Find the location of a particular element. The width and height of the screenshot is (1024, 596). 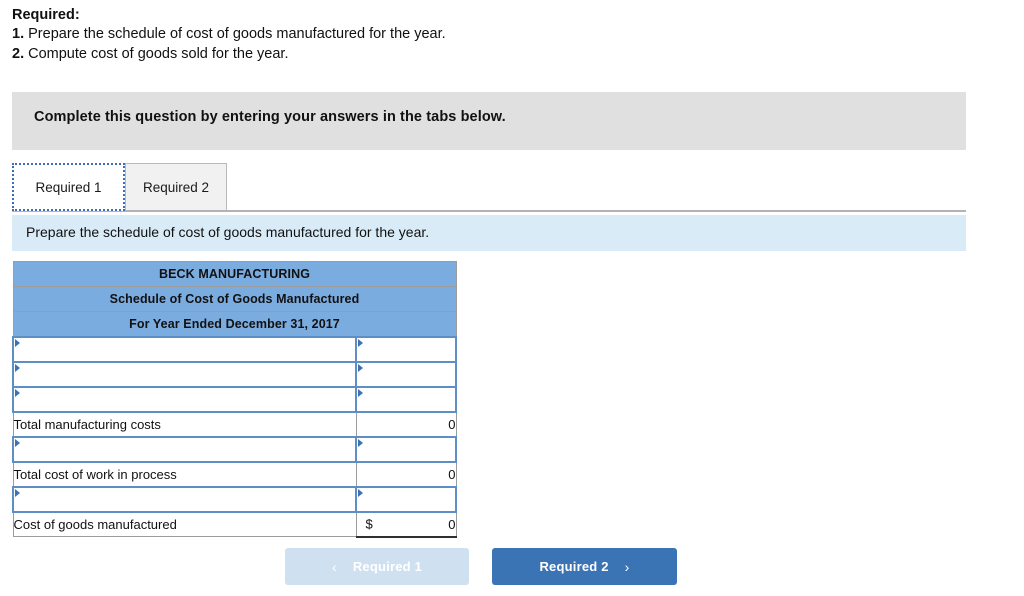

table-period: For Year Ended December 31, 2017 is located at coordinates (234, 324).